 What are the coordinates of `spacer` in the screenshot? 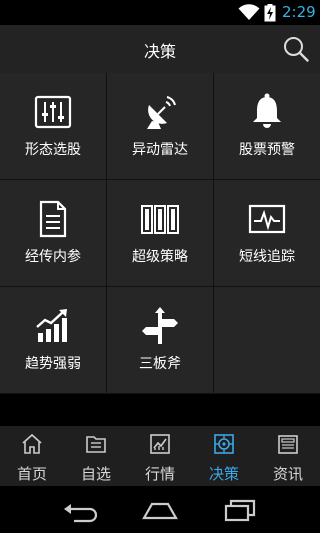 It's located at (160, 410).